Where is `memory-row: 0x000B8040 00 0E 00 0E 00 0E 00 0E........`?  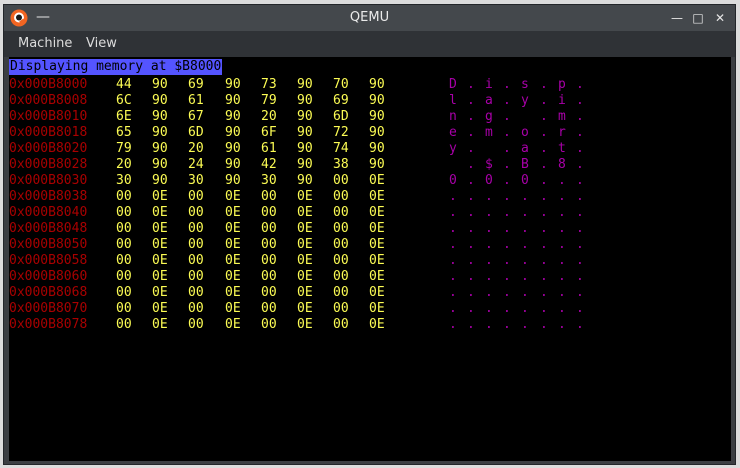
memory-row: 0x000B8040 00 0E 00 0E 00 0E 00 0E........ is located at coordinates (370, 213).